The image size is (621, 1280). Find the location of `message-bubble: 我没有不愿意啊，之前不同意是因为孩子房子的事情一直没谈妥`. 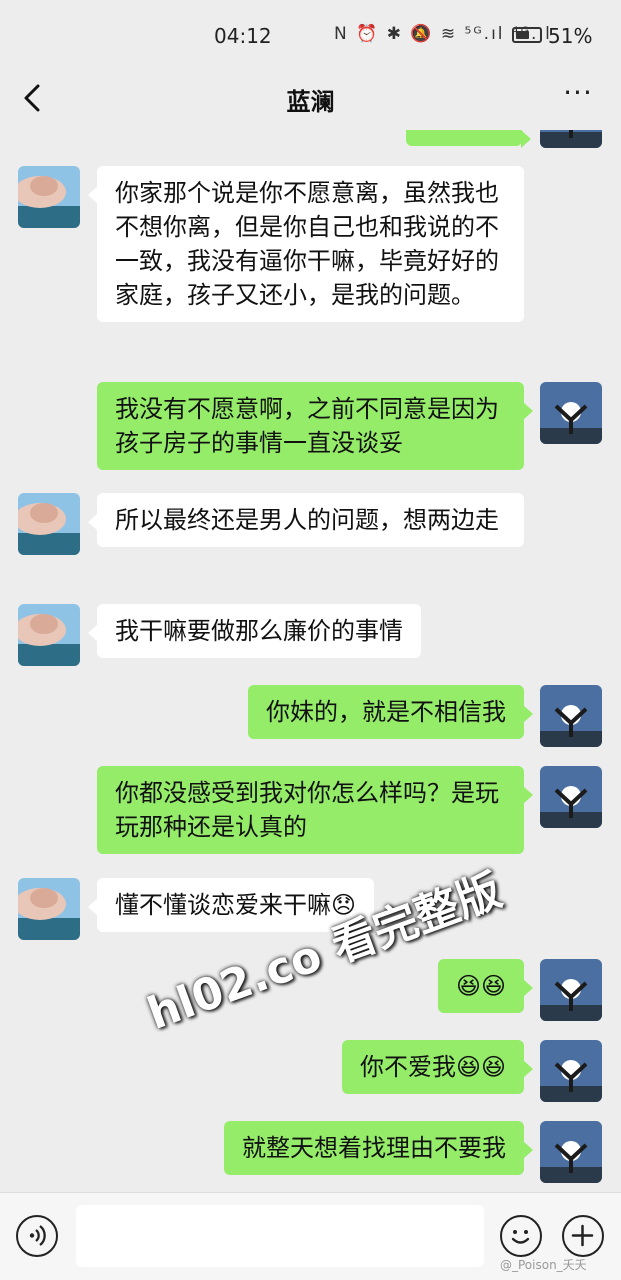

message-bubble: 我没有不愿意啊，之前不同意是因为孩子房子的事情一直没谈妥 is located at coordinates (315, 426).